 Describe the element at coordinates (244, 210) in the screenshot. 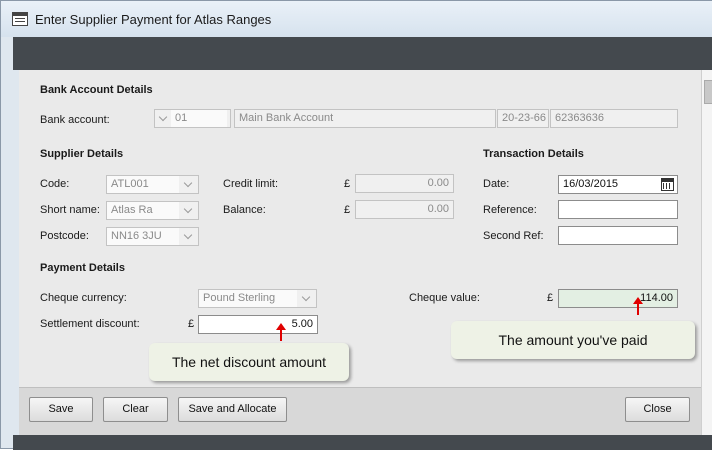

I see `balance-label: Balance:` at that location.